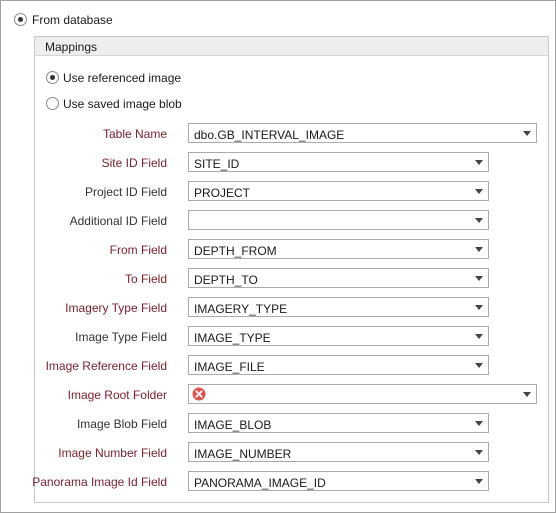 The height and width of the screenshot is (513, 556). What do you see at coordinates (134, 134) in the screenshot?
I see `table-name-label: Table Name` at bounding box center [134, 134].